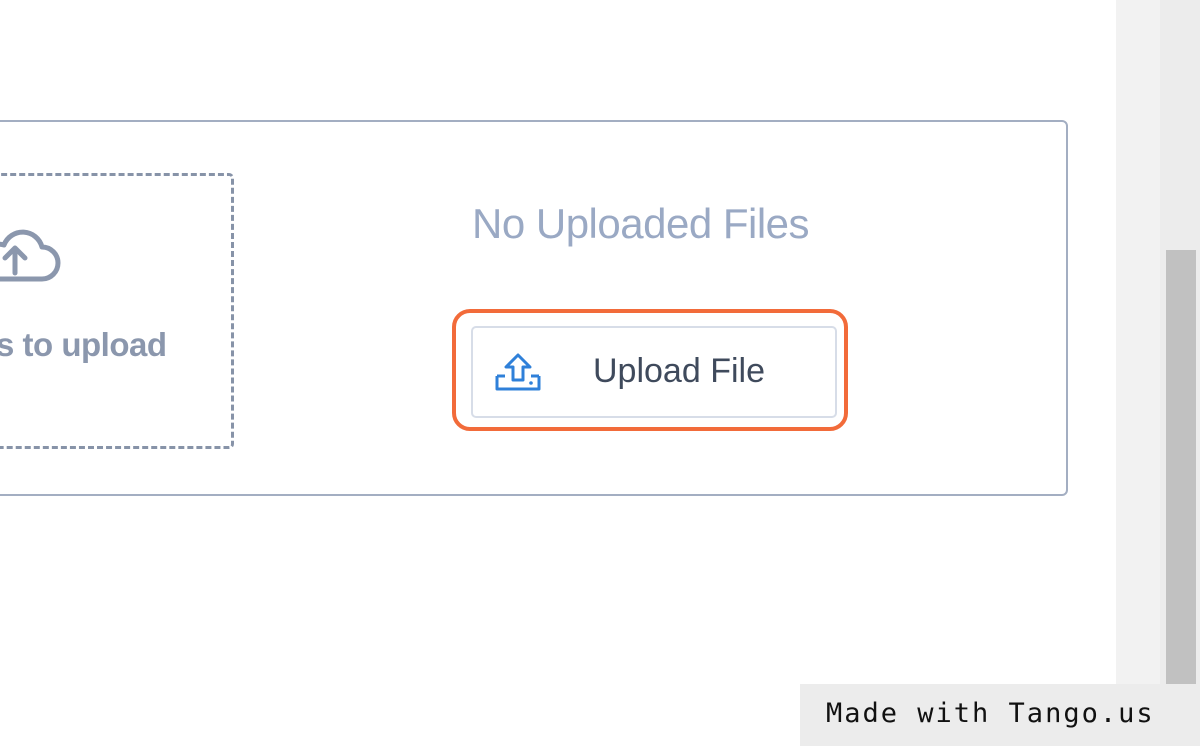 Image resolution: width=1200 pixels, height=746 pixels. I want to click on cloud-upload-icon, so click(30, 255).